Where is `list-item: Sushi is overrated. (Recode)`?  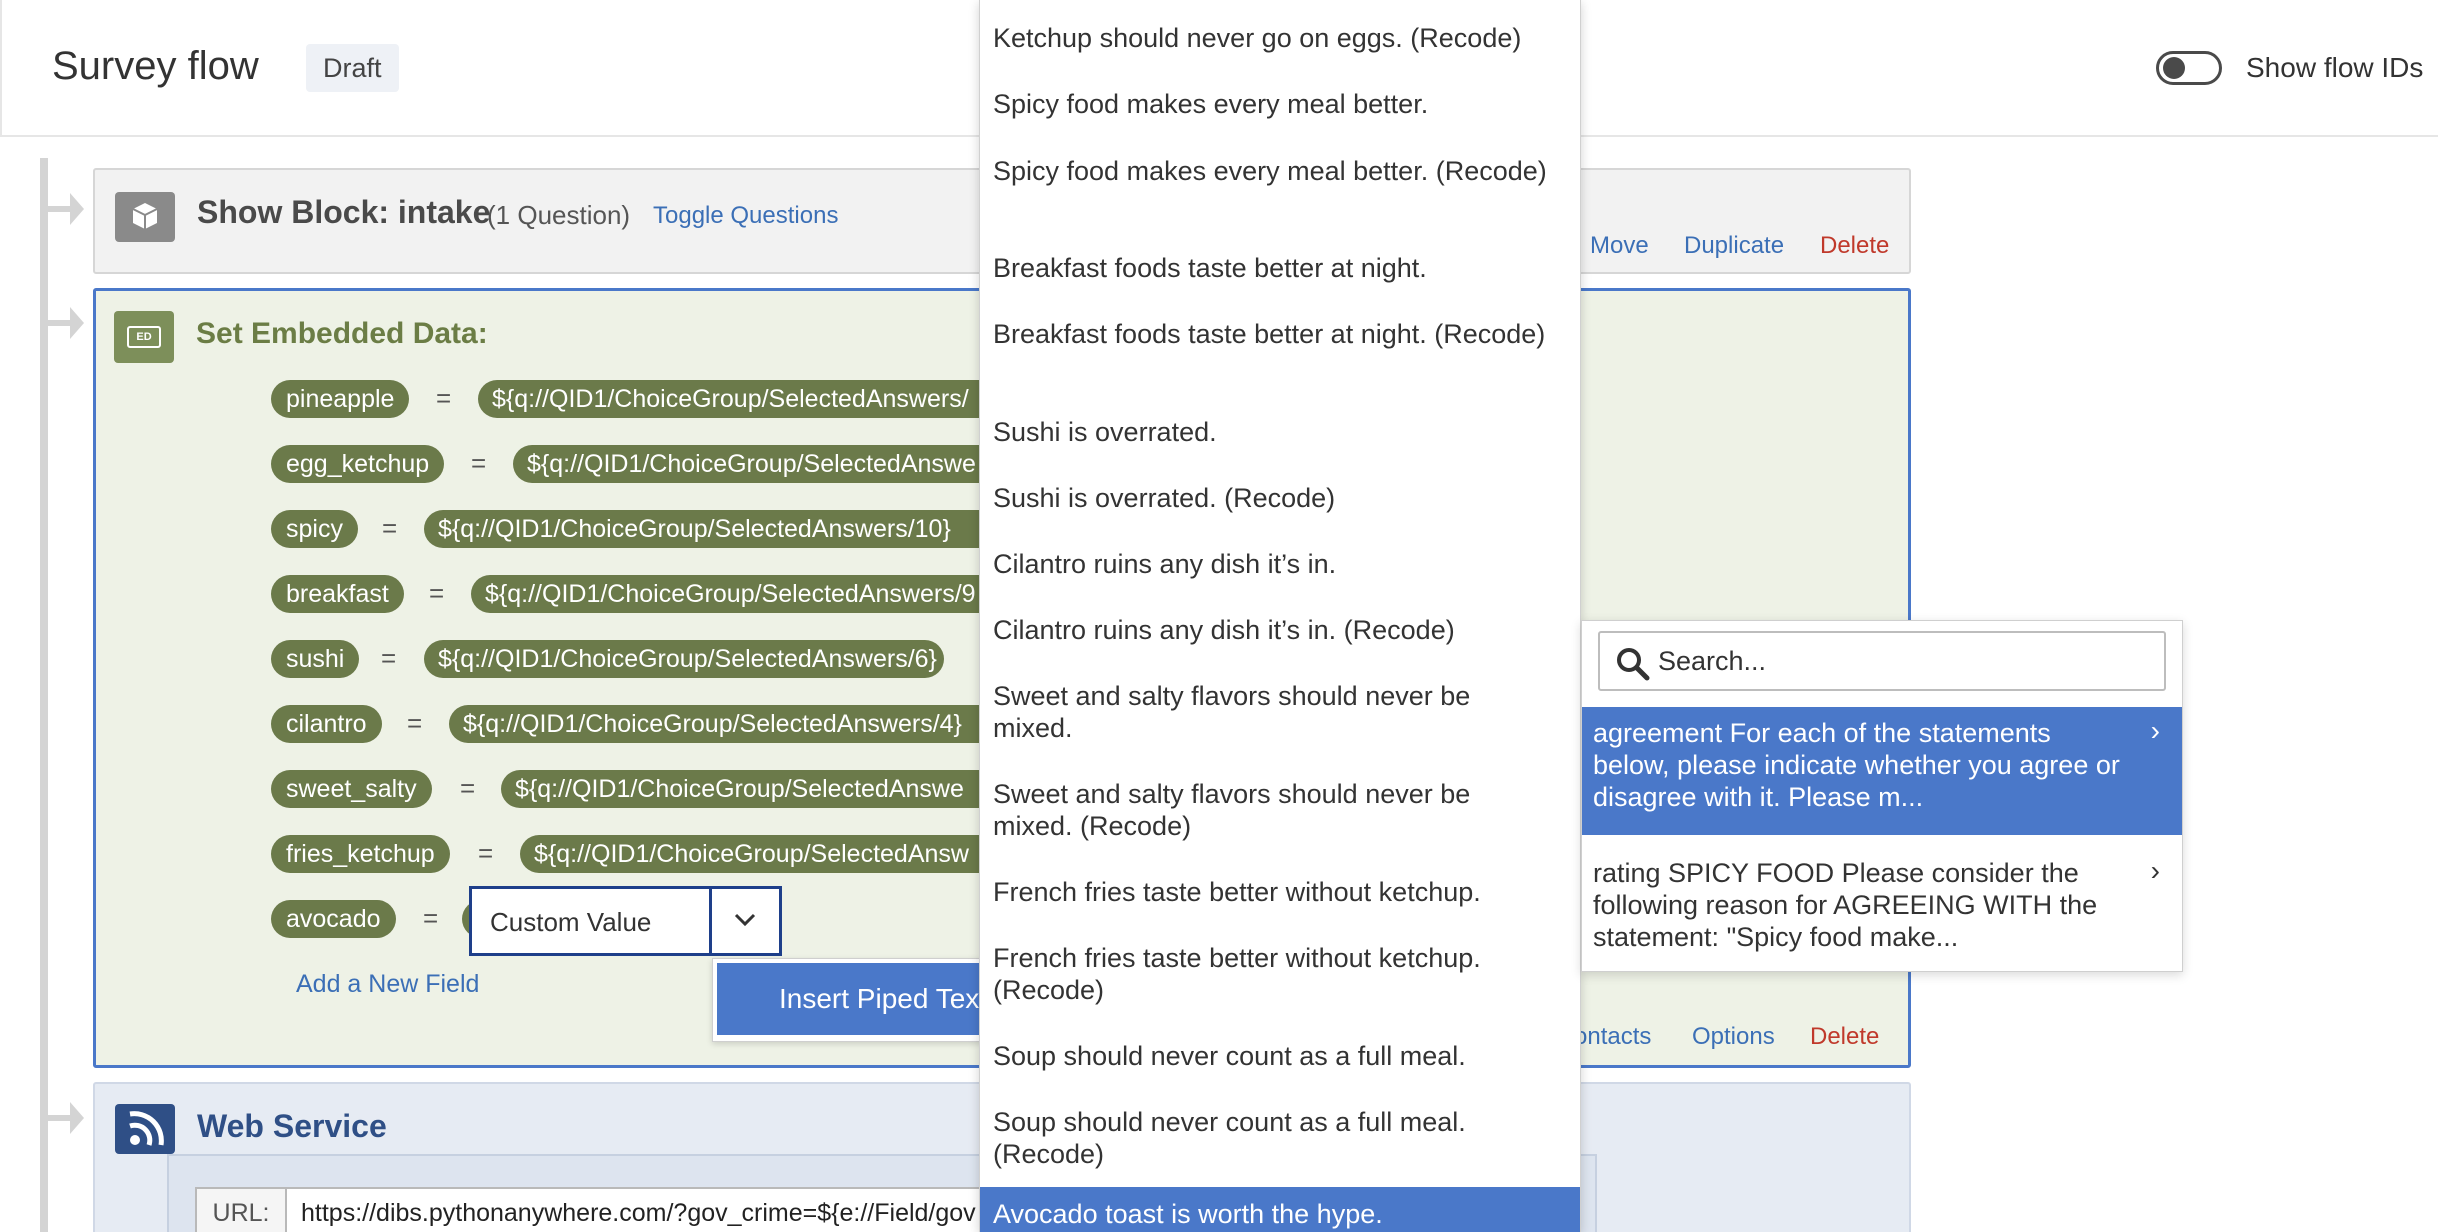 list-item: Sushi is overrated. (Recode) is located at coordinates (1273, 498).